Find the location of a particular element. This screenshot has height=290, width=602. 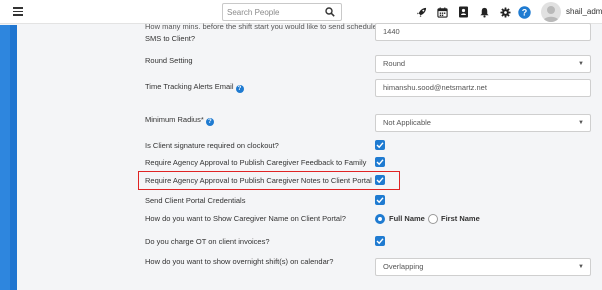

time-tracking-email-input: himanshu.sood@netsmartz.net is located at coordinates (483, 88).